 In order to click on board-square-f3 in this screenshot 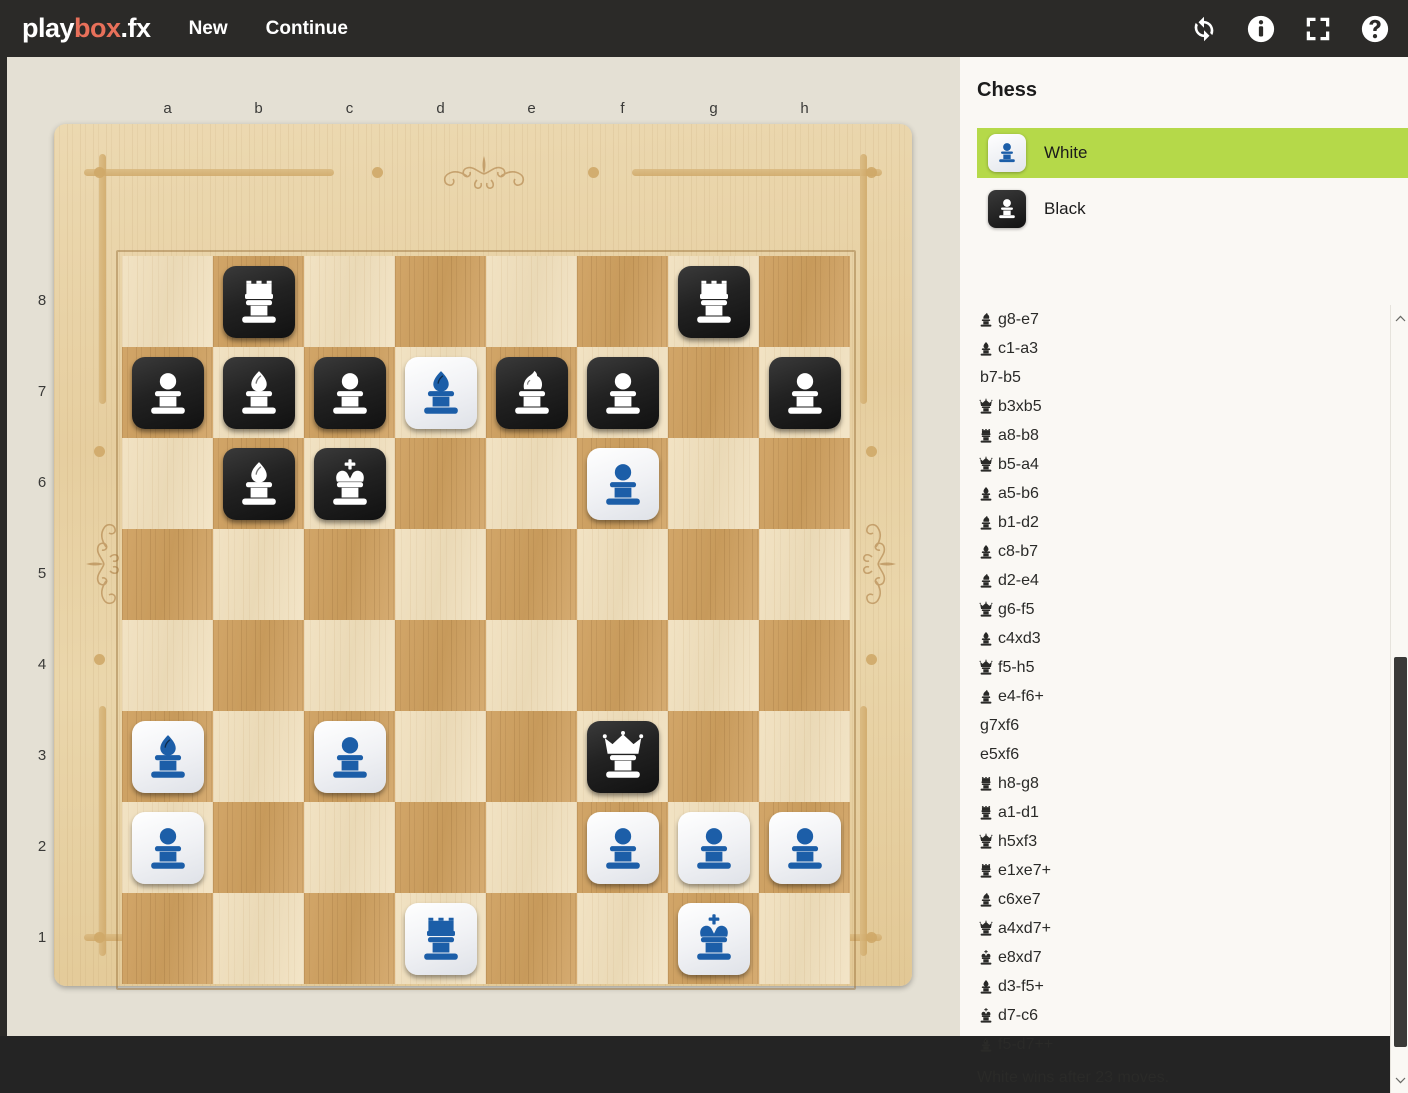, I will do `click(622, 756)`.